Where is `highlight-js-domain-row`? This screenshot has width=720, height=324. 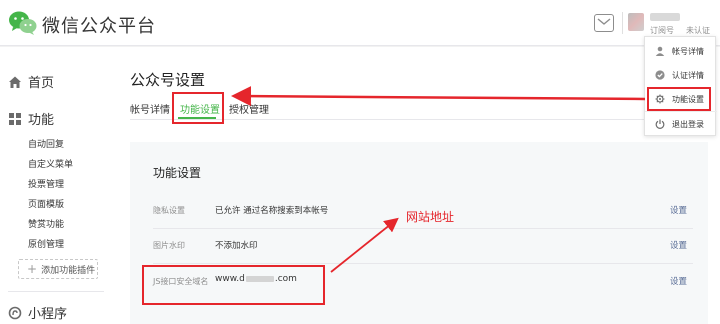 highlight-js-domain-row is located at coordinates (233, 285).